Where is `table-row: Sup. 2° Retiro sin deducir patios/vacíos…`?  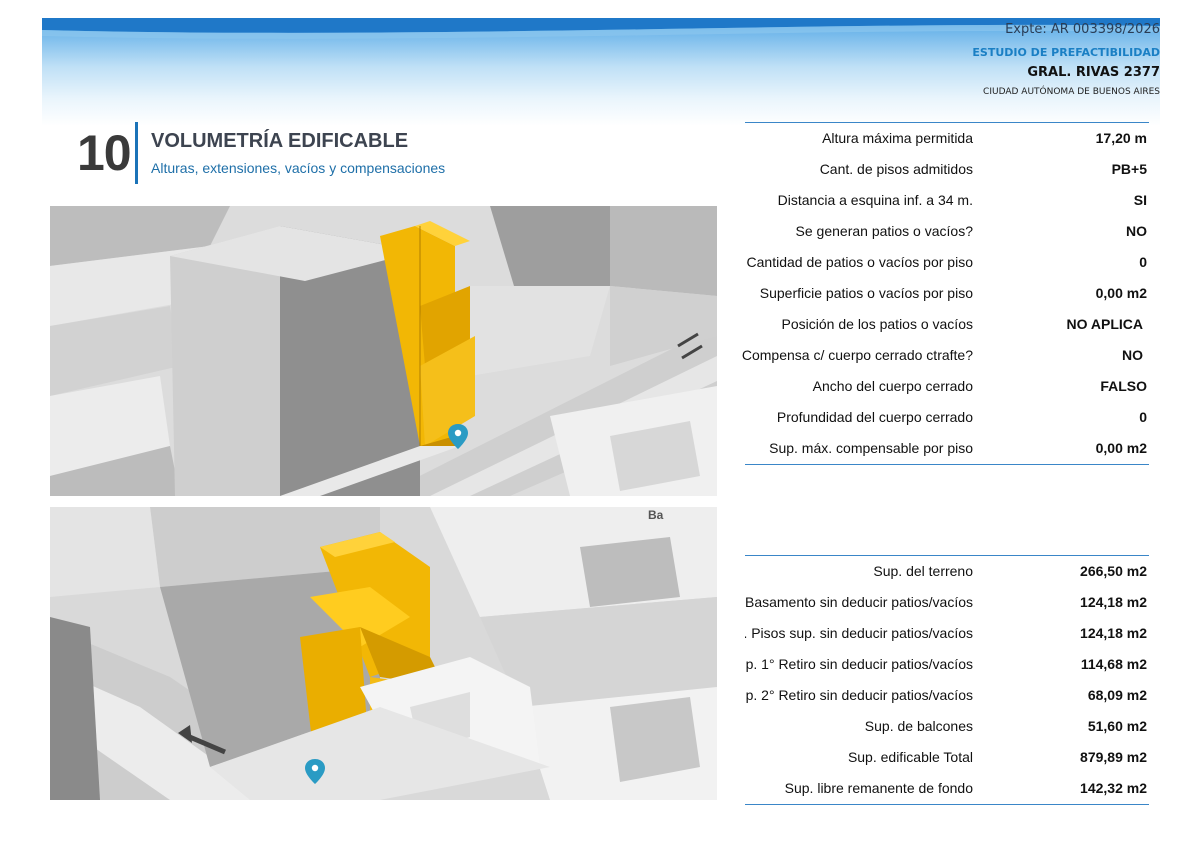
table-row: Sup. 2° Retiro sin deducir patios/vacíos… is located at coordinates (947, 695).